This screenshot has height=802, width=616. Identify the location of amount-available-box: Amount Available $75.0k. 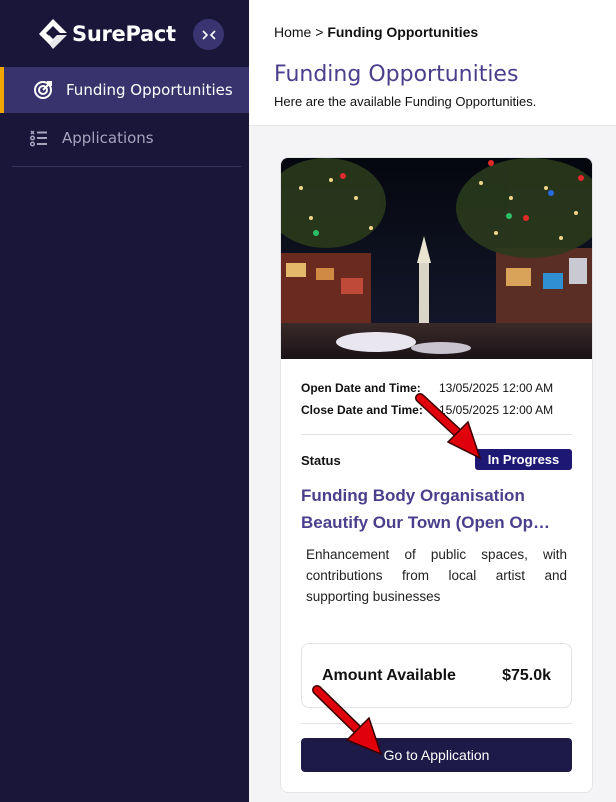
(436, 675).